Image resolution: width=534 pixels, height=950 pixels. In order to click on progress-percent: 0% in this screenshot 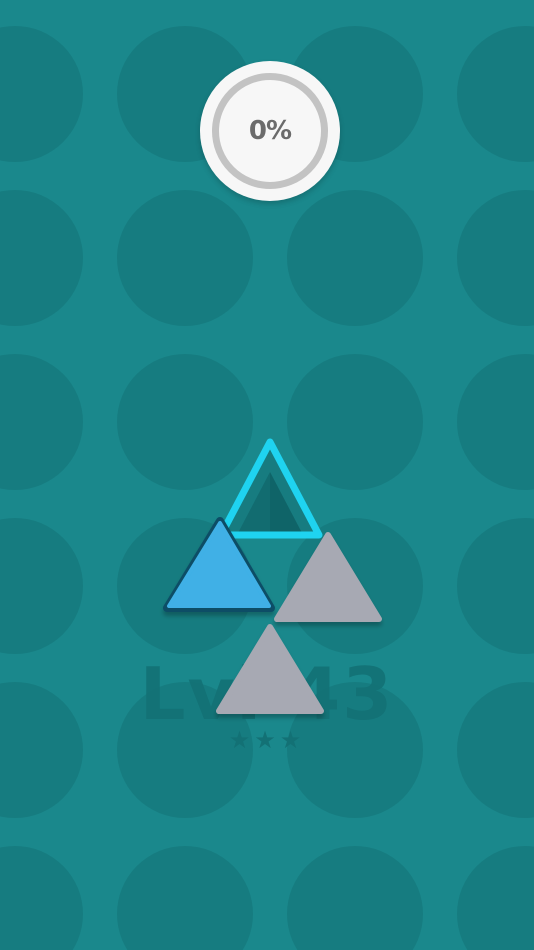, I will do `click(270, 131)`.